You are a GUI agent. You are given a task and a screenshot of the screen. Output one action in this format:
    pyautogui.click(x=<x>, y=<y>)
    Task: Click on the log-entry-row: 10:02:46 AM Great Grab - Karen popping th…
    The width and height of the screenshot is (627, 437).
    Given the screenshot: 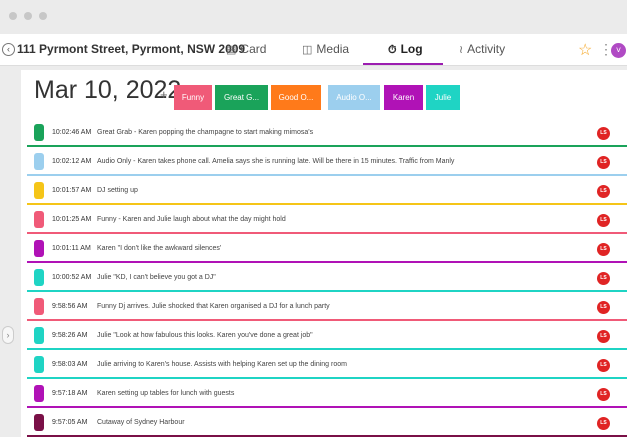 What is the action you would take?
    pyautogui.click(x=327, y=133)
    